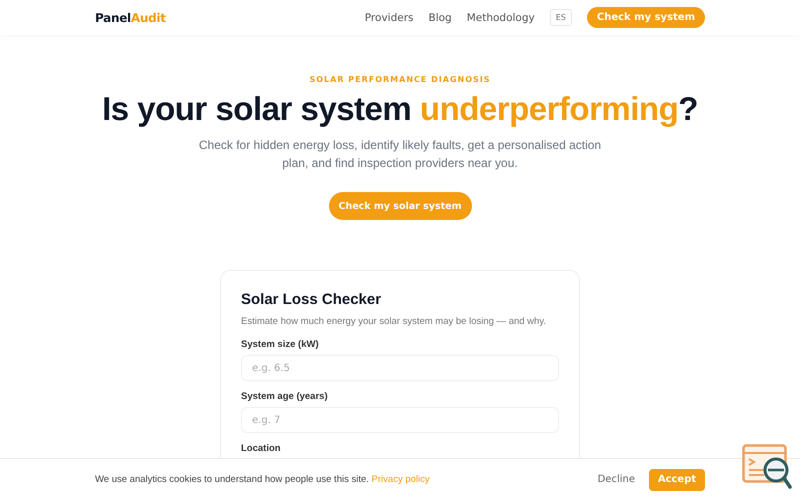 The image size is (800, 500). I want to click on input-field: e.g. 6.5, so click(400, 368).